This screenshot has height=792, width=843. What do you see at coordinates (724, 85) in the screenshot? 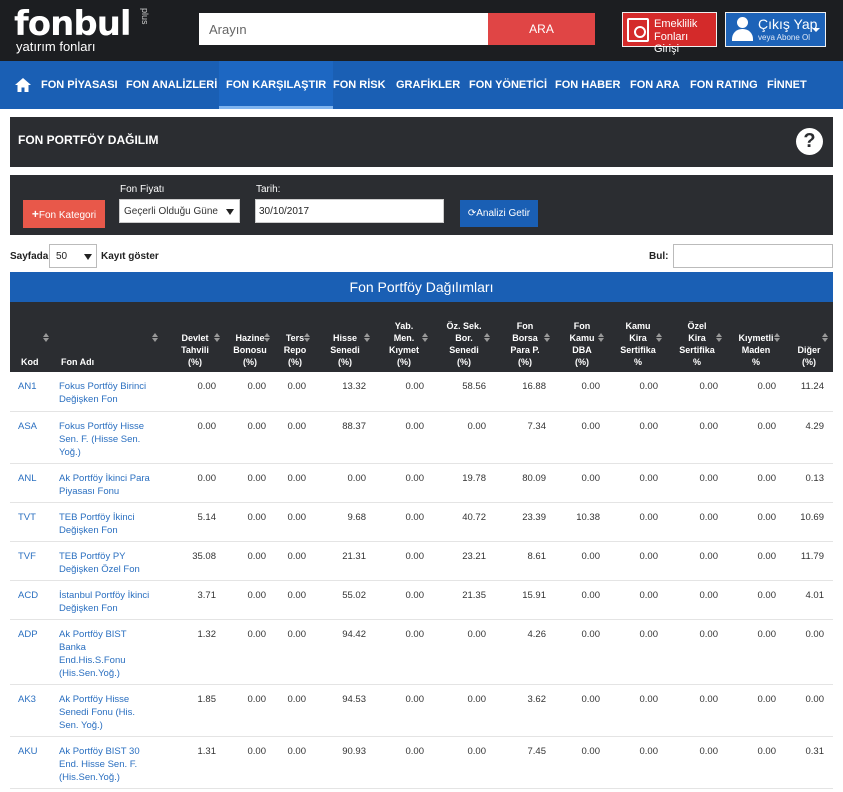
I see `nav-fon-rating: FON RATING` at bounding box center [724, 85].